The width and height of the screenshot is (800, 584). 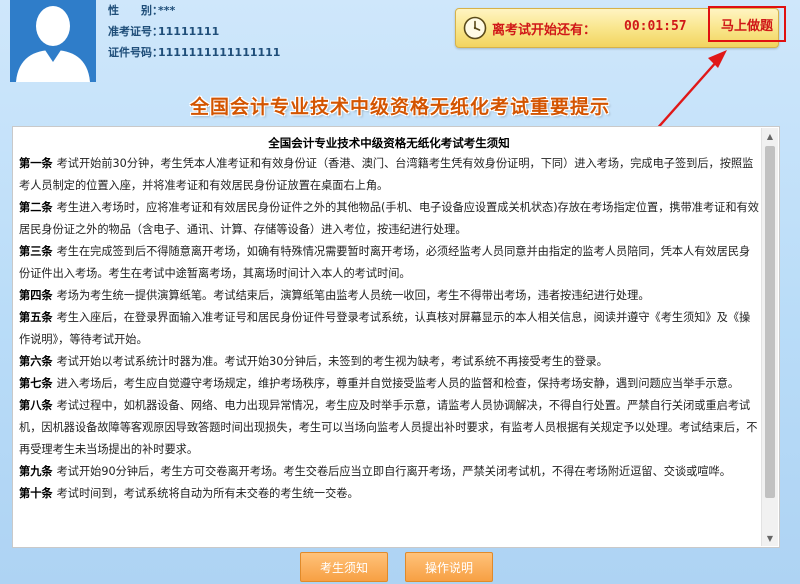 What do you see at coordinates (36, 405) in the screenshot?
I see `rule-head: 第八条` at bounding box center [36, 405].